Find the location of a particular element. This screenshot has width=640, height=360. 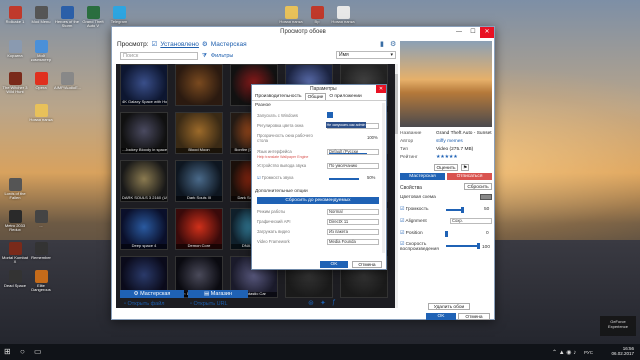

wallpaper-tile: Dark Souls III is located at coordinates (199, 181).